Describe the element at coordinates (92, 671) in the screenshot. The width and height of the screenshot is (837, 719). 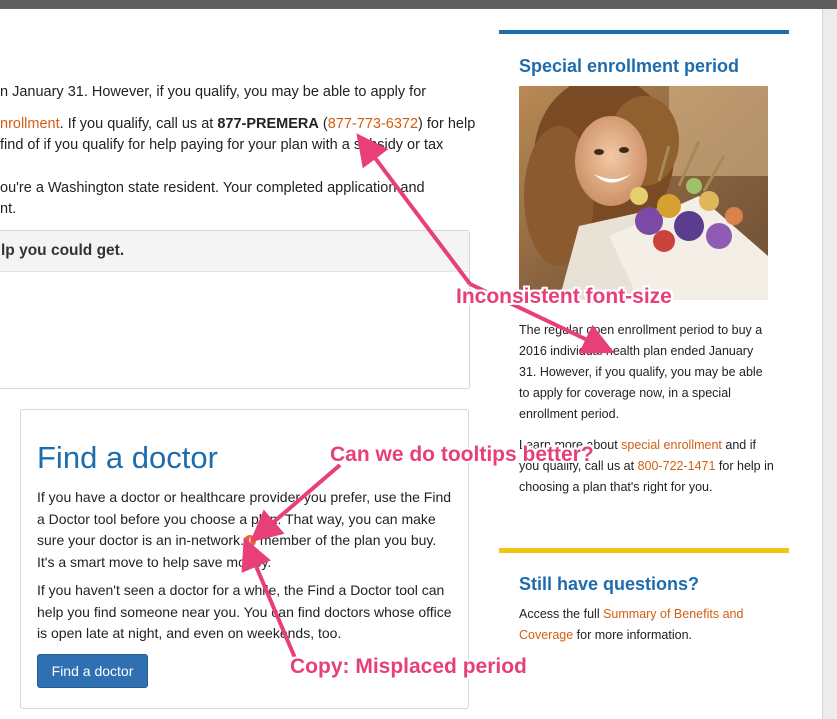
I see `find-a-doctor-button: Find a doctor` at that location.